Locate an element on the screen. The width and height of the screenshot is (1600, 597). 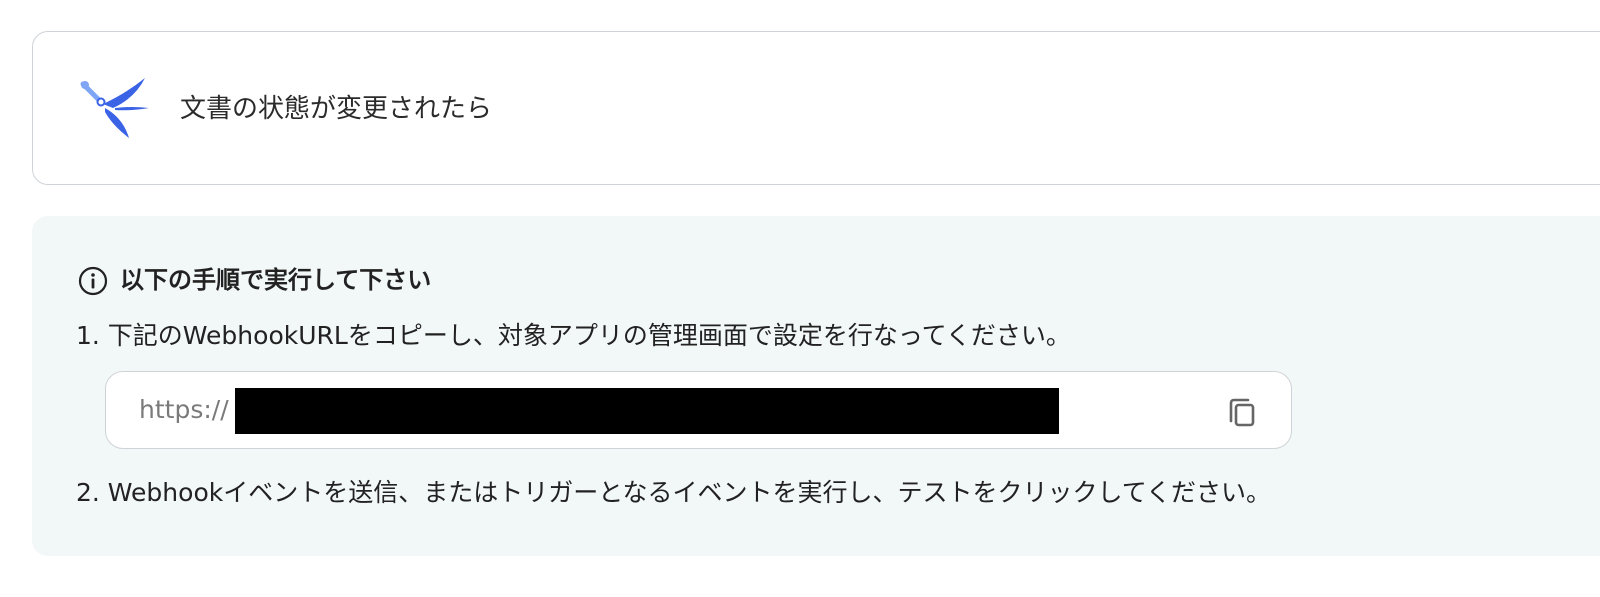
webhook-url-field: https:// is located at coordinates (698, 410).